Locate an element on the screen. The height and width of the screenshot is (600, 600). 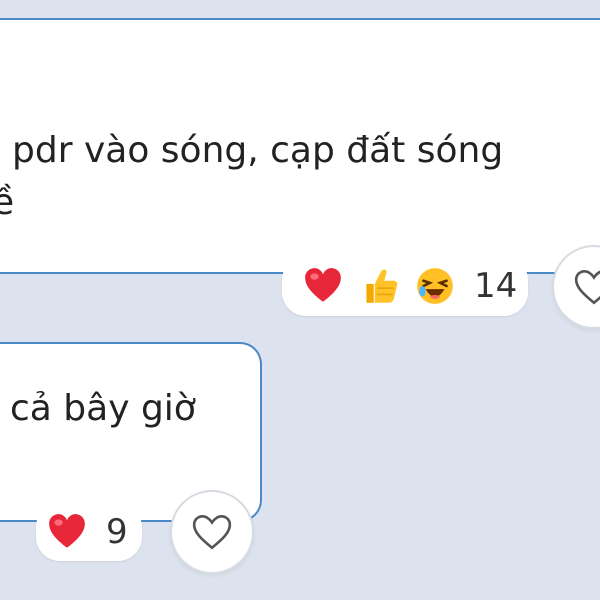
message-2-reaction-count: 9 is located at coordinates (117, 532).